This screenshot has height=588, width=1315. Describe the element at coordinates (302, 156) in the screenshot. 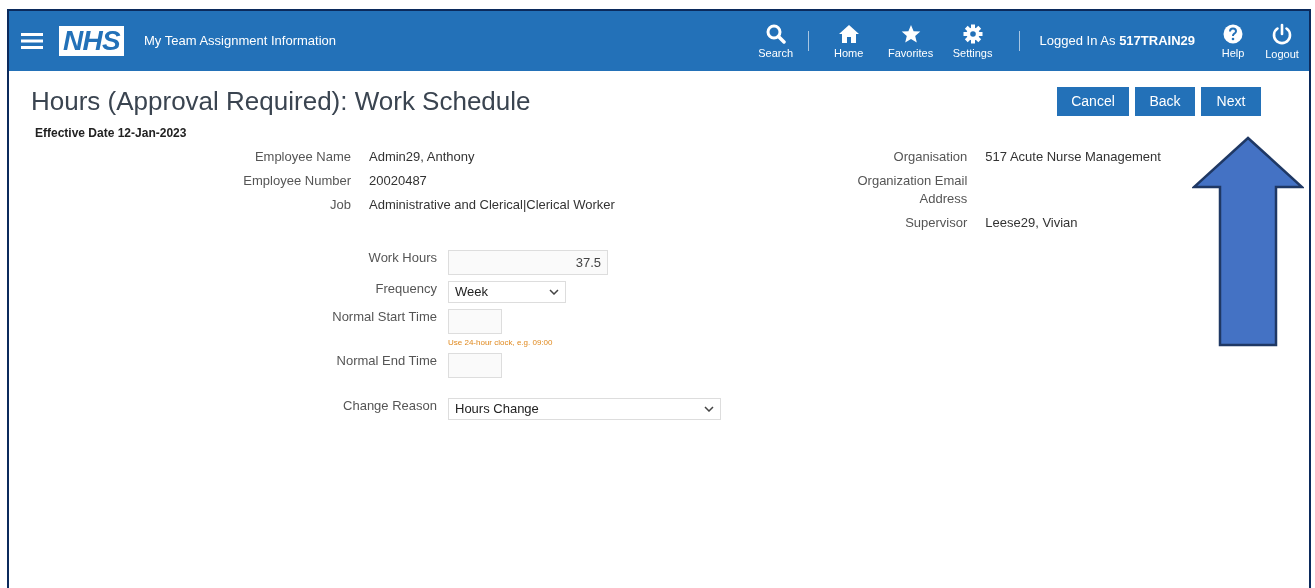

I see `field-label: Employee Name` at that location.